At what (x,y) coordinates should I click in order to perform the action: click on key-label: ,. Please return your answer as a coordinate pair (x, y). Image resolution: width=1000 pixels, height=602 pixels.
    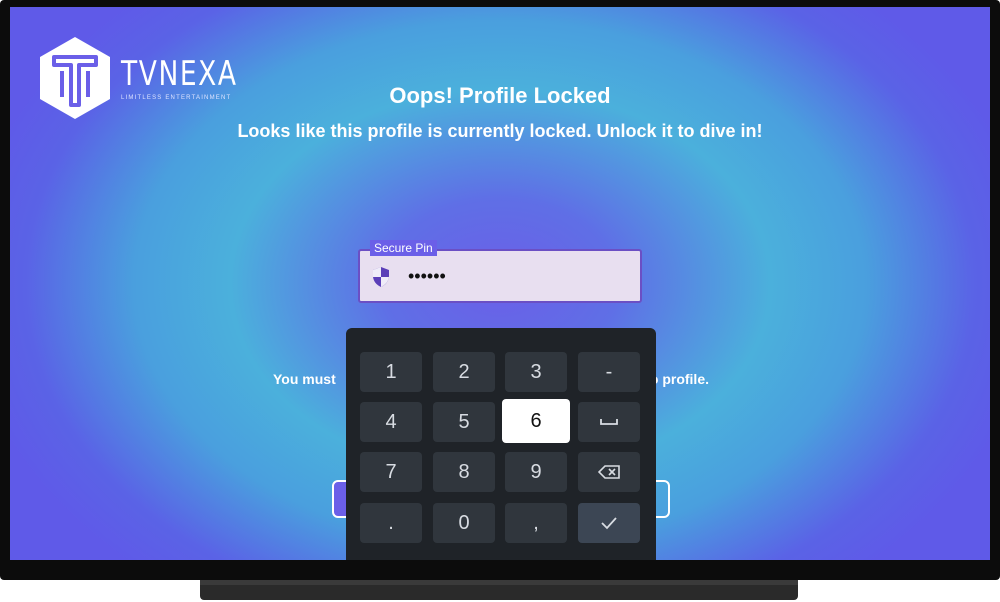
    Looking at the image, I should click on (536, 522).